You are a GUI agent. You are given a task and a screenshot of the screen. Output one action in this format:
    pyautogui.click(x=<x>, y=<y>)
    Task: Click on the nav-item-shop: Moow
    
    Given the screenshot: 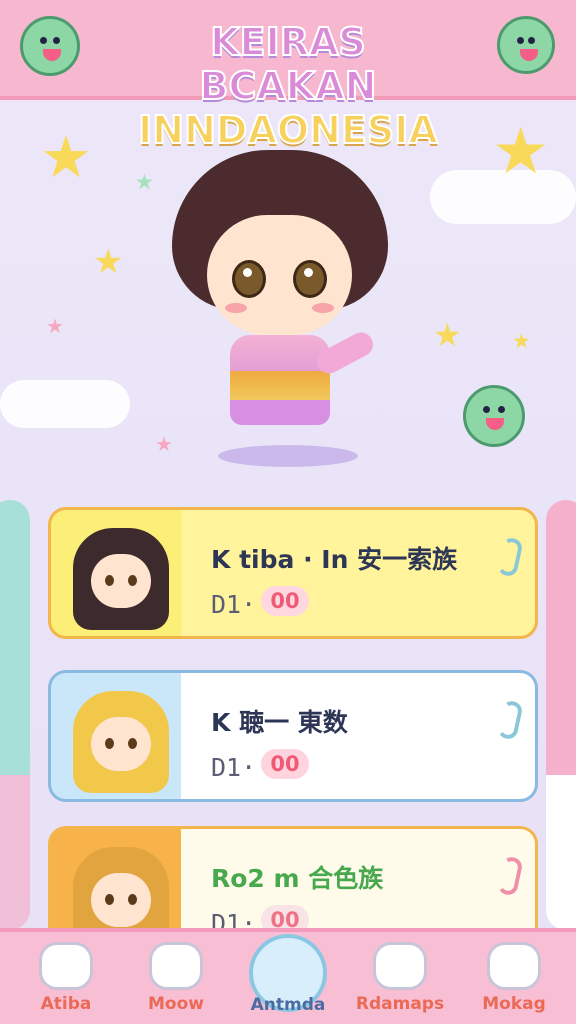 What is the action you would take?
    pyautogui.click(x=176, y=983)
    